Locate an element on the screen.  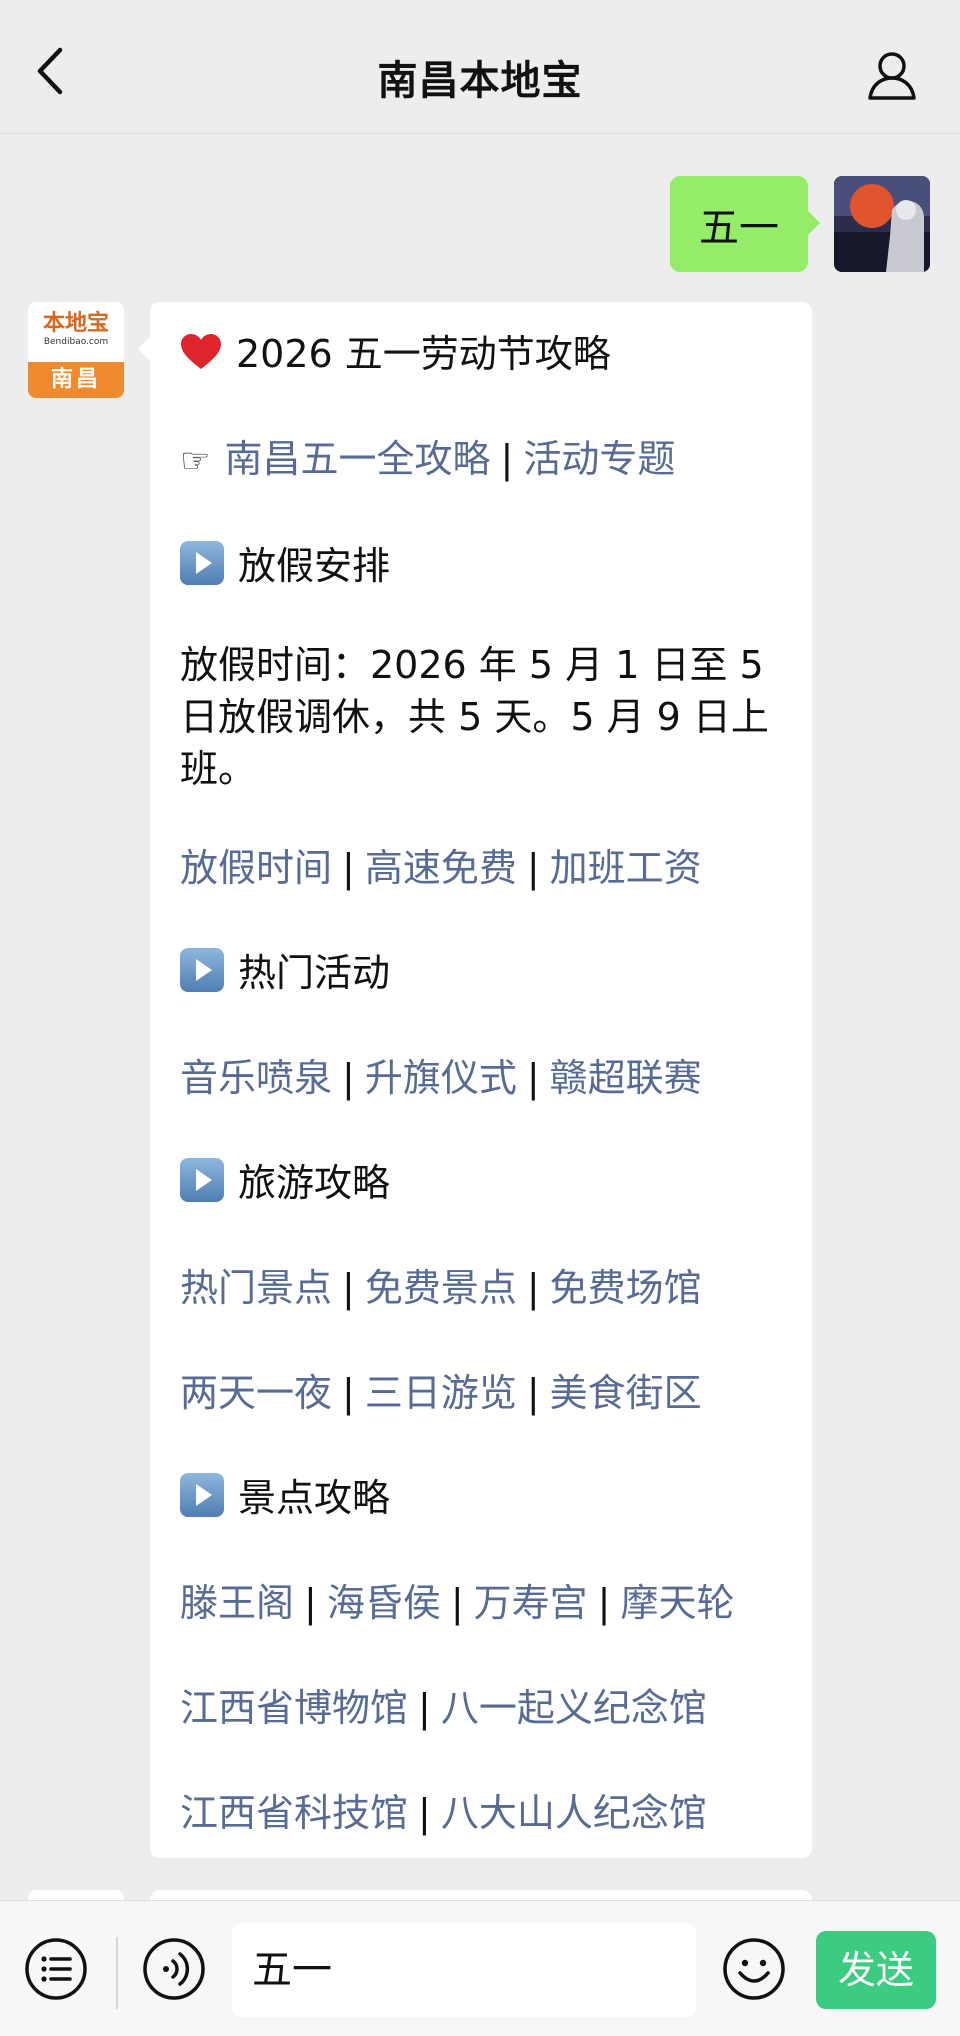
link-row: 滕王阁 | 海昏侯 | 万寿宫 | 摩天轮 is located at coordinates (457, 1603).